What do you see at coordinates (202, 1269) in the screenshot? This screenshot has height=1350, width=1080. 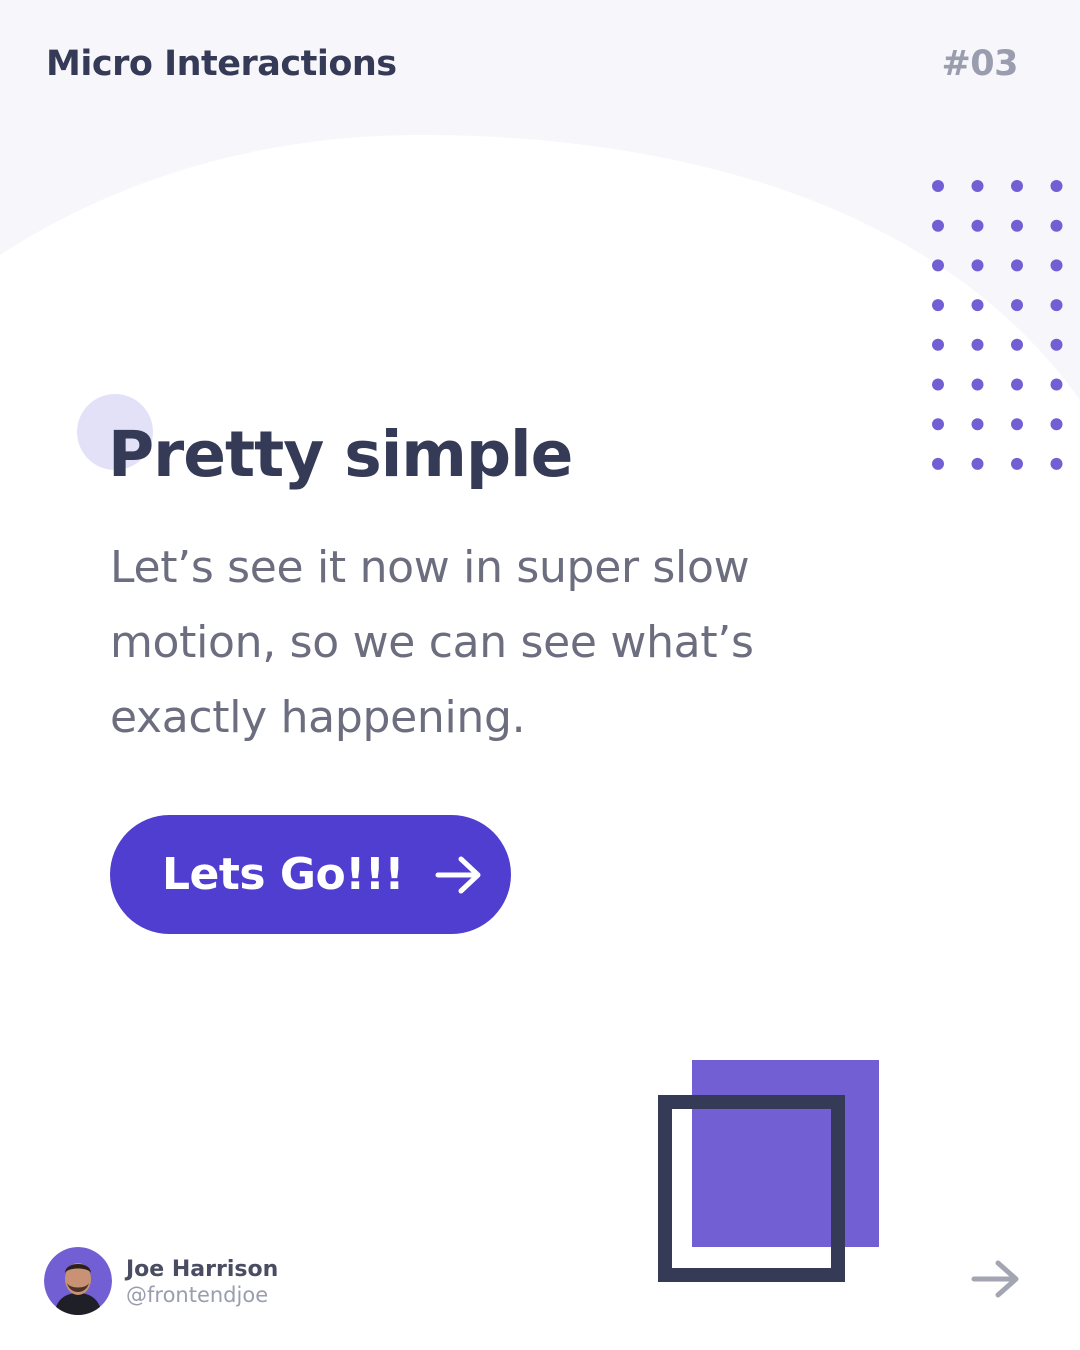 I see `author-name: Joe Harrison` at bounding box center [202, 1269].